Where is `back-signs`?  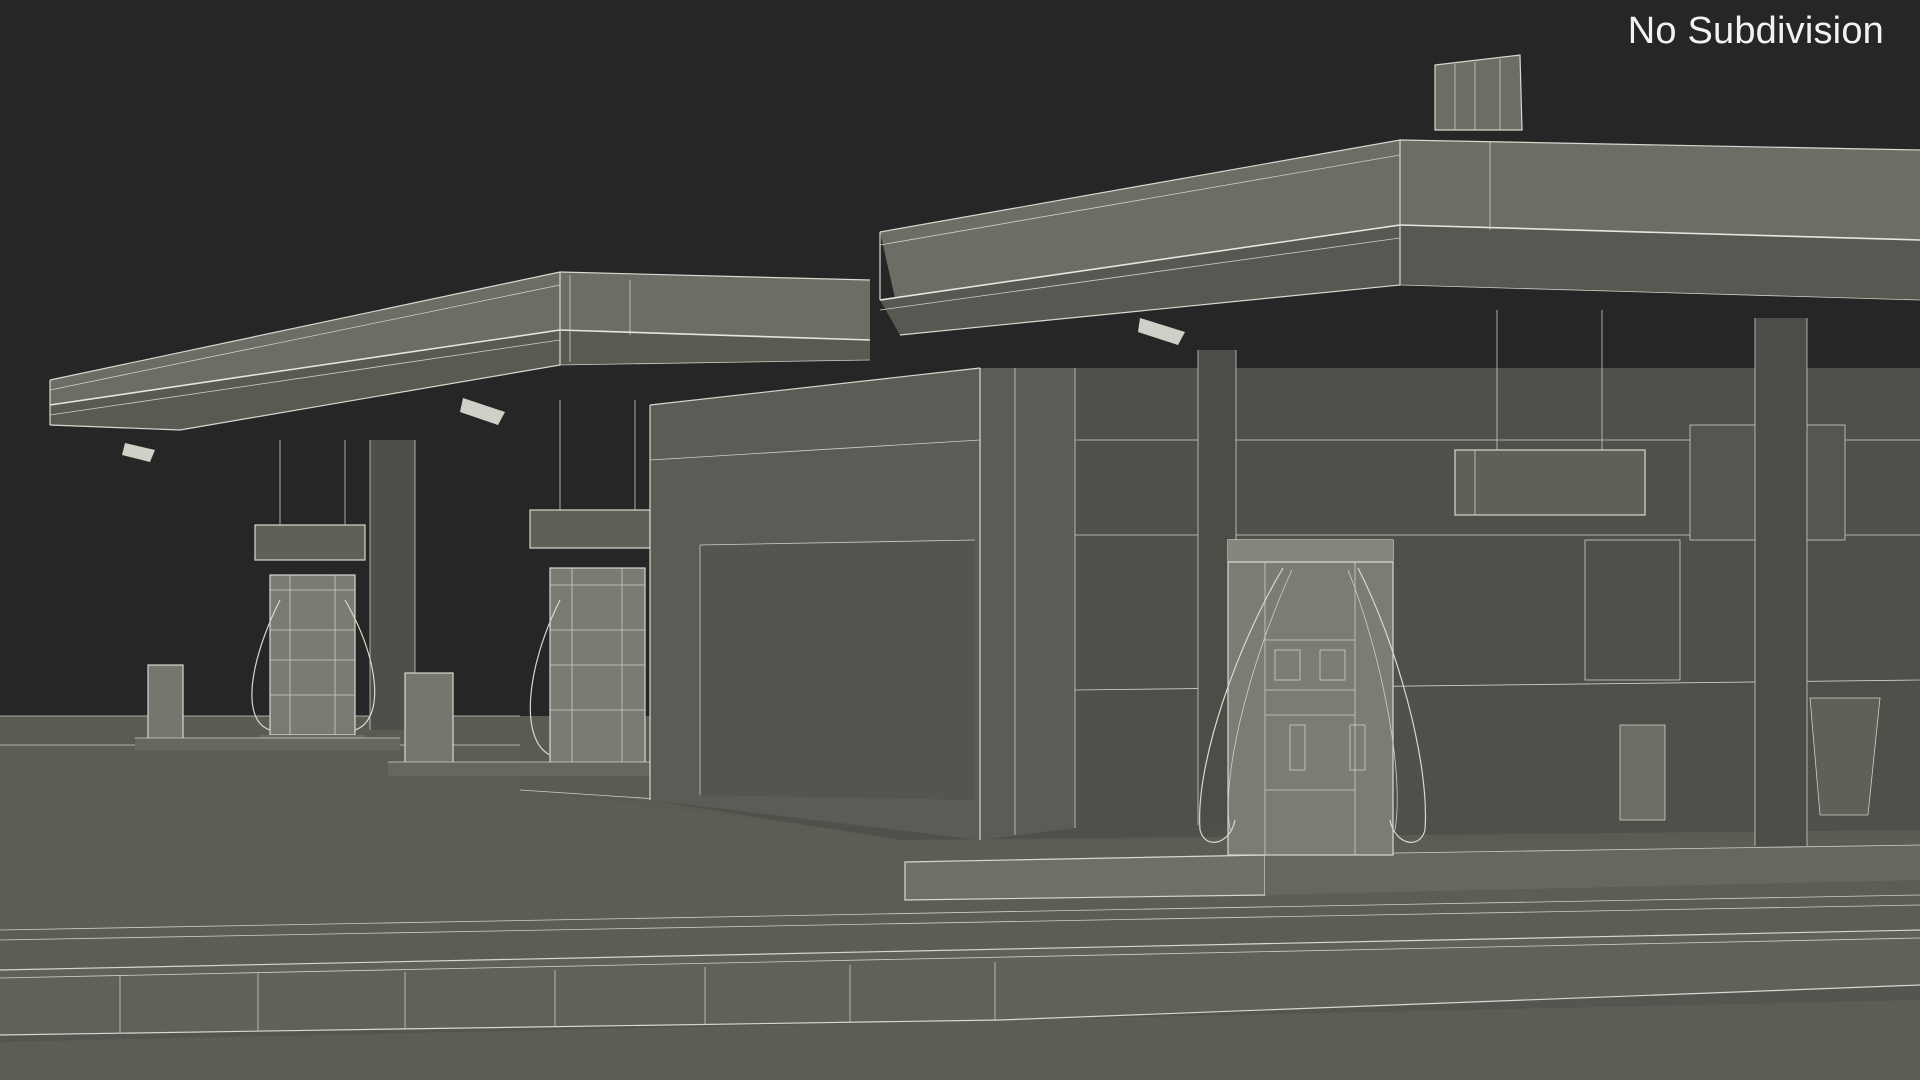
back-signs is located at coordinates (452, 480).